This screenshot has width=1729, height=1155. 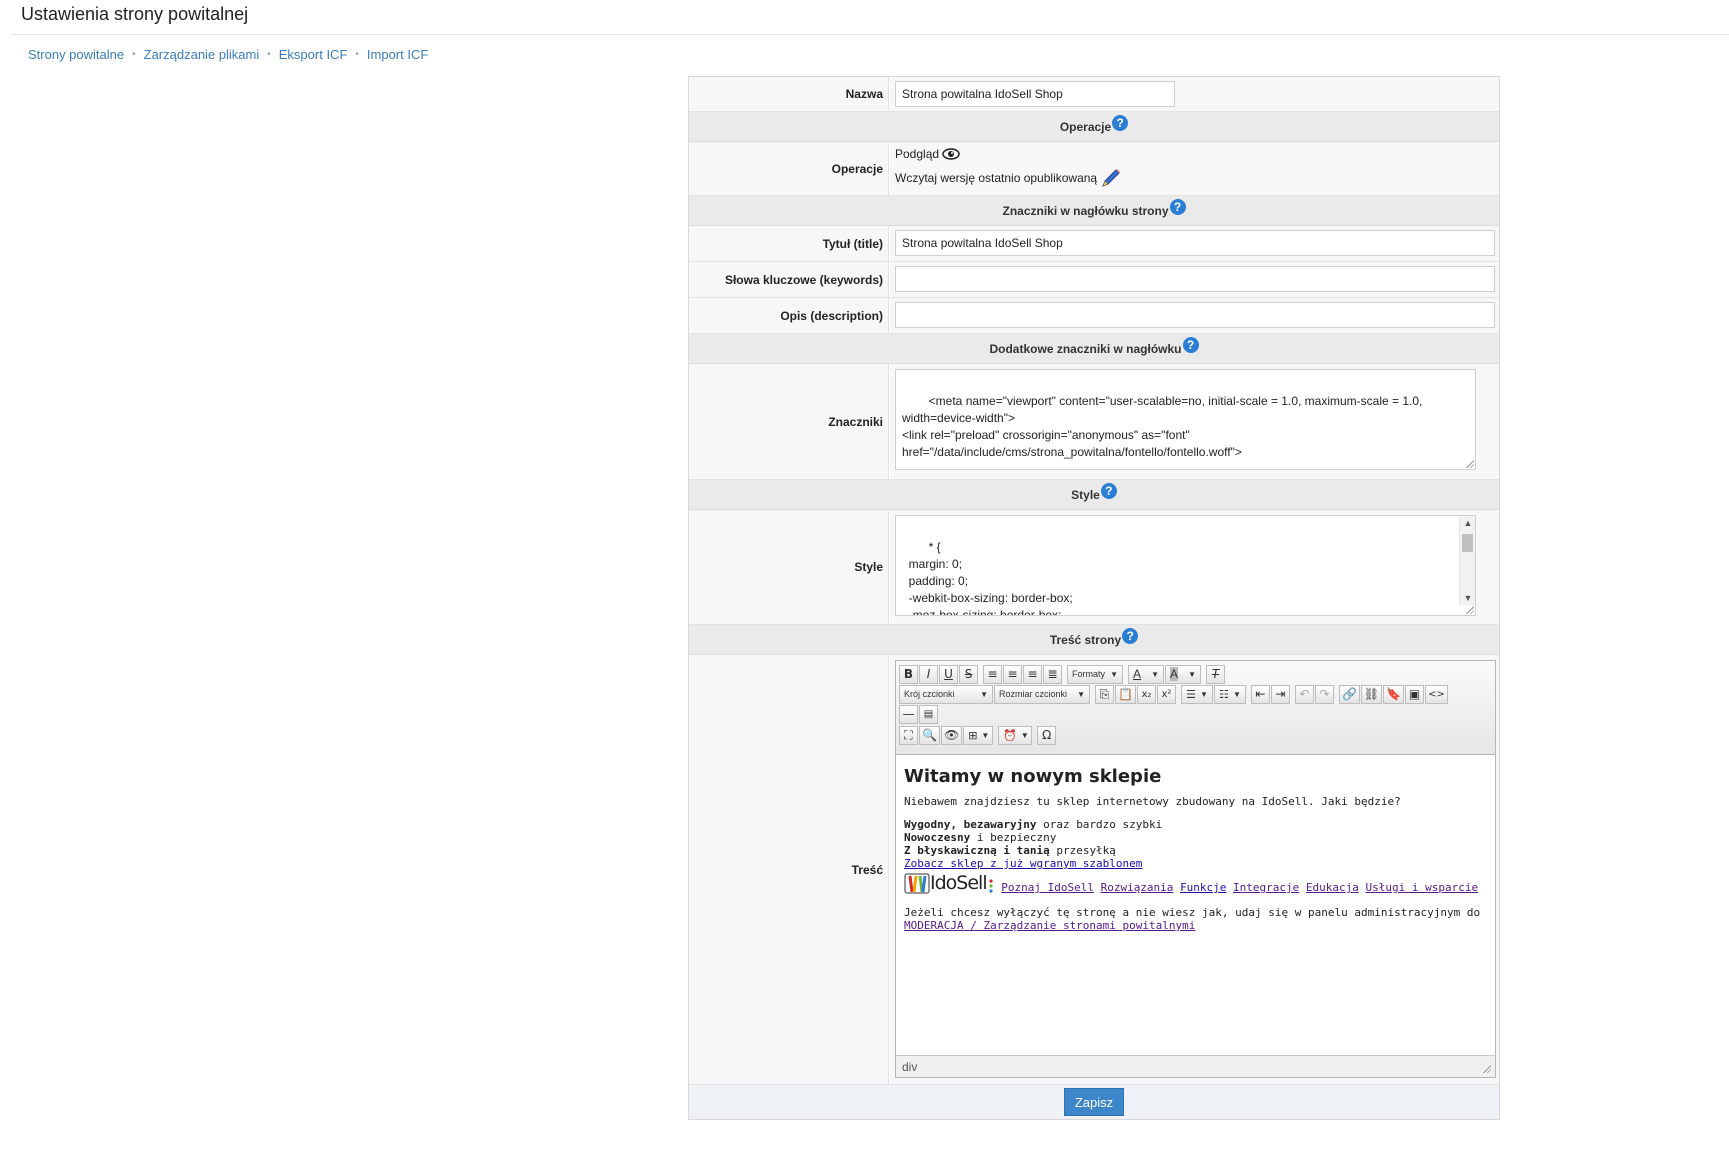 I want to click on italic-icon: I, so click(x=928, y=674).